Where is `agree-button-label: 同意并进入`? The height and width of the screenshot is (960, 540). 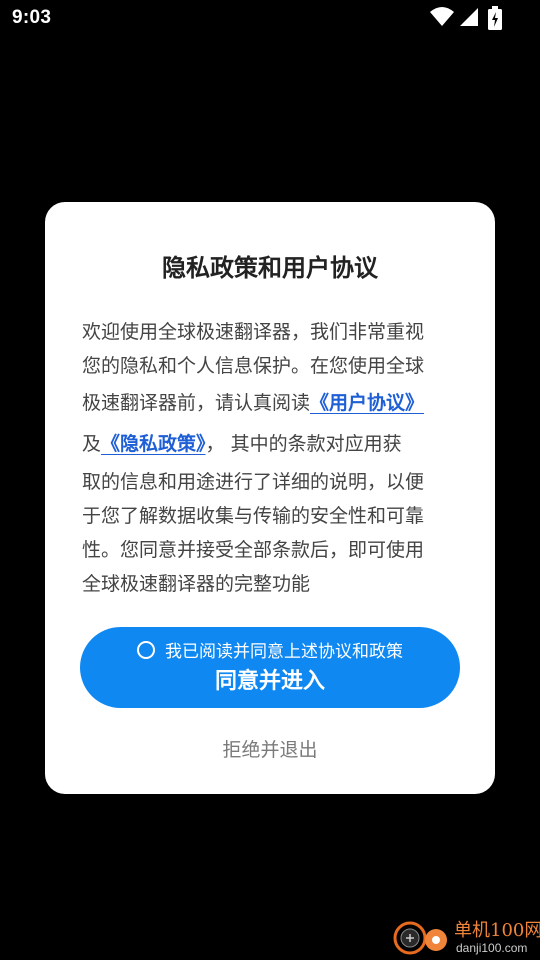 agree-button-label: 同意并进入 is located at coordinates (269, 681).